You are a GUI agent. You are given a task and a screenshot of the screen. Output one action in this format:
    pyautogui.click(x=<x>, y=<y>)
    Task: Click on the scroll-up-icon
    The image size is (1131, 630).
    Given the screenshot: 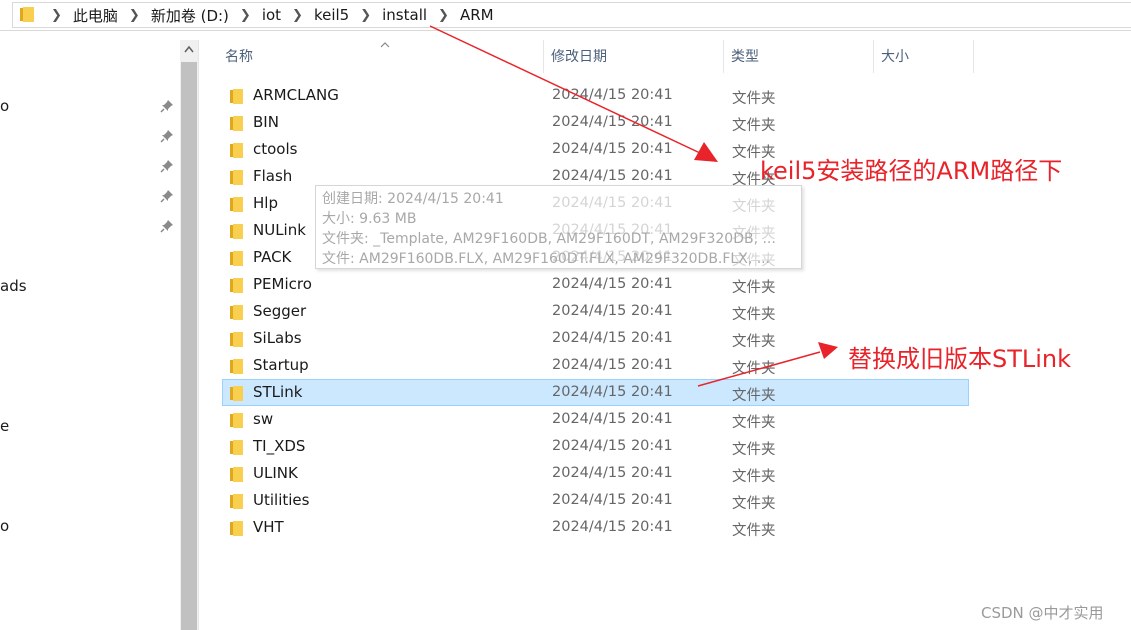 What is the action you would take?
    pyautogui.click(x=189, y=50)
    